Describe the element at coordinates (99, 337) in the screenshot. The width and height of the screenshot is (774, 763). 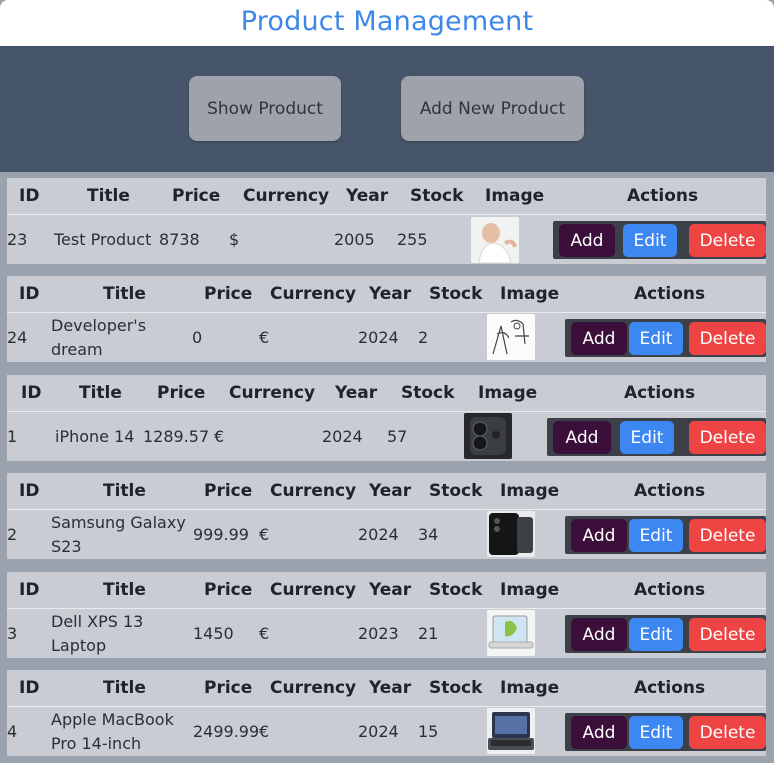
I see `cell-title: Developer's dream` at that location.